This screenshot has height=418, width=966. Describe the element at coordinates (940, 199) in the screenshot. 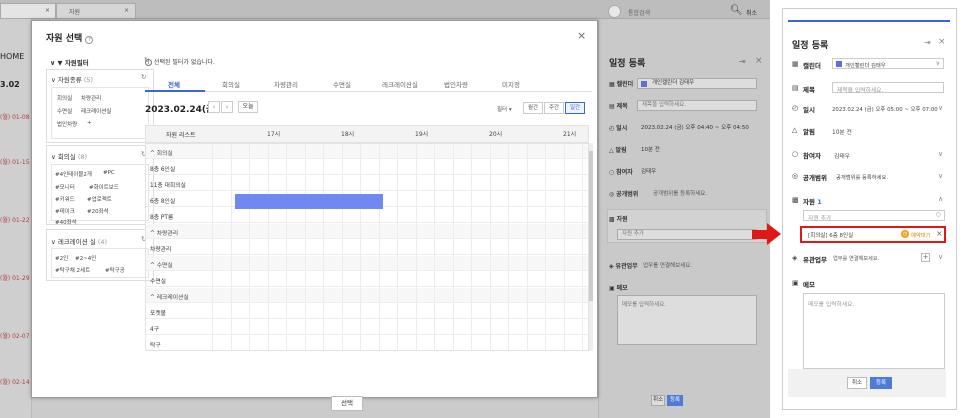

I see `chevron-up-icon: ∧` at that location.